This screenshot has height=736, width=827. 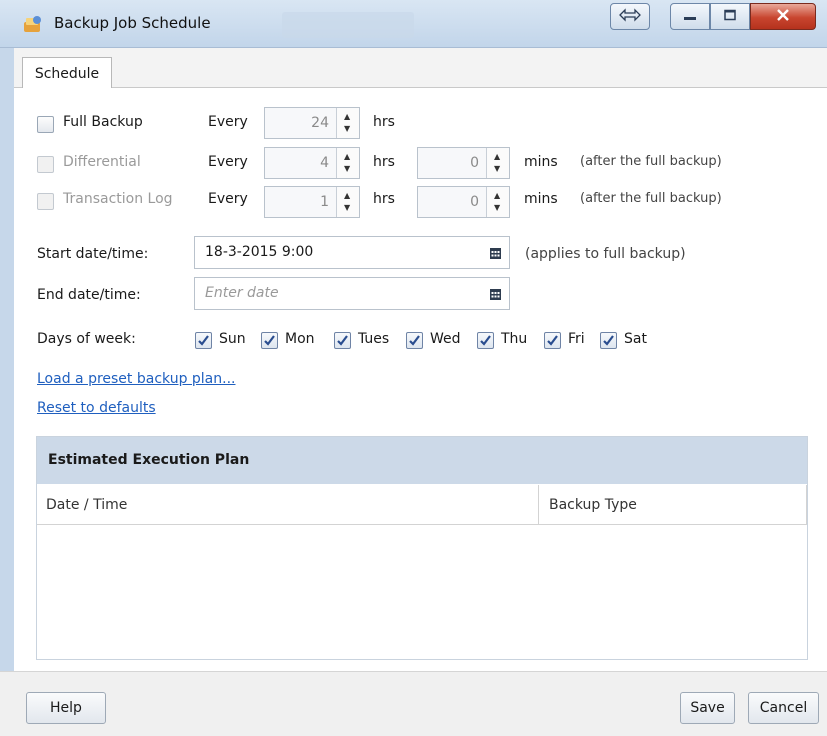 I want to click on column-header-backup-type: Backup Type, so click(x=673, y=505).